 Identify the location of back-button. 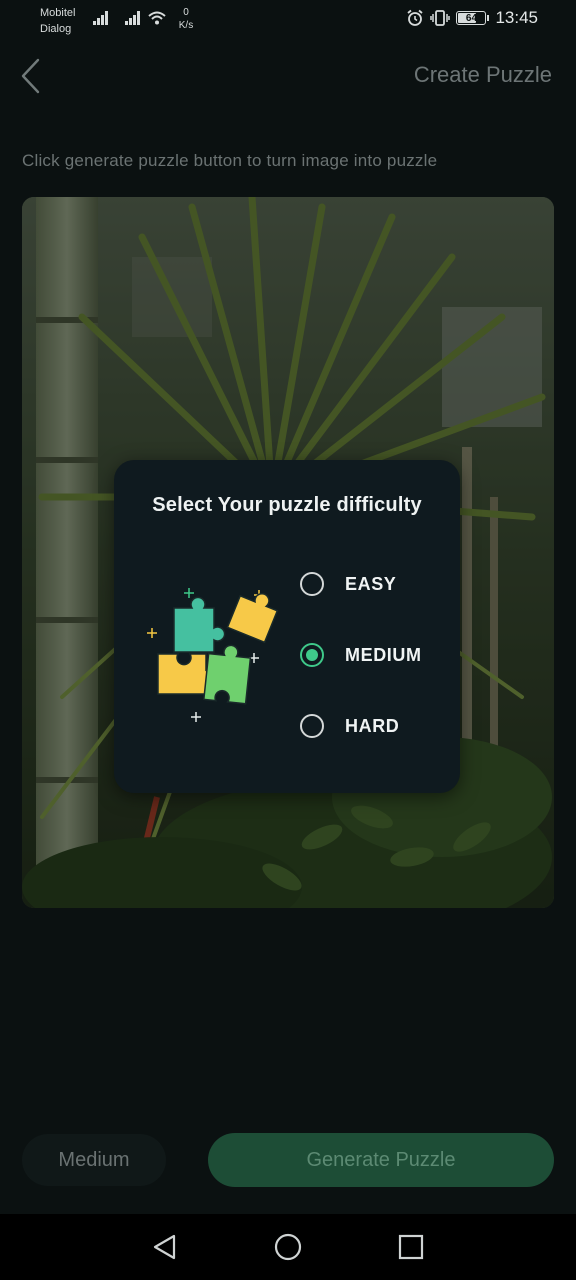
(32, 76).